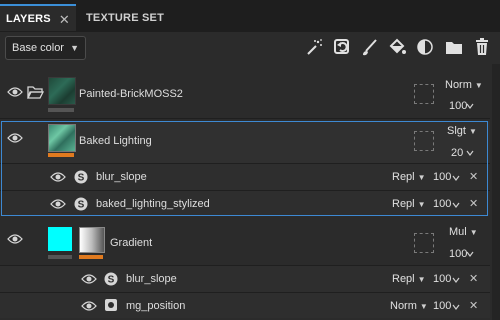  What do you see at coordinates (496, 192) in the screenshot?
I see `layers-scrollbar` at bounding box center [496, 192].